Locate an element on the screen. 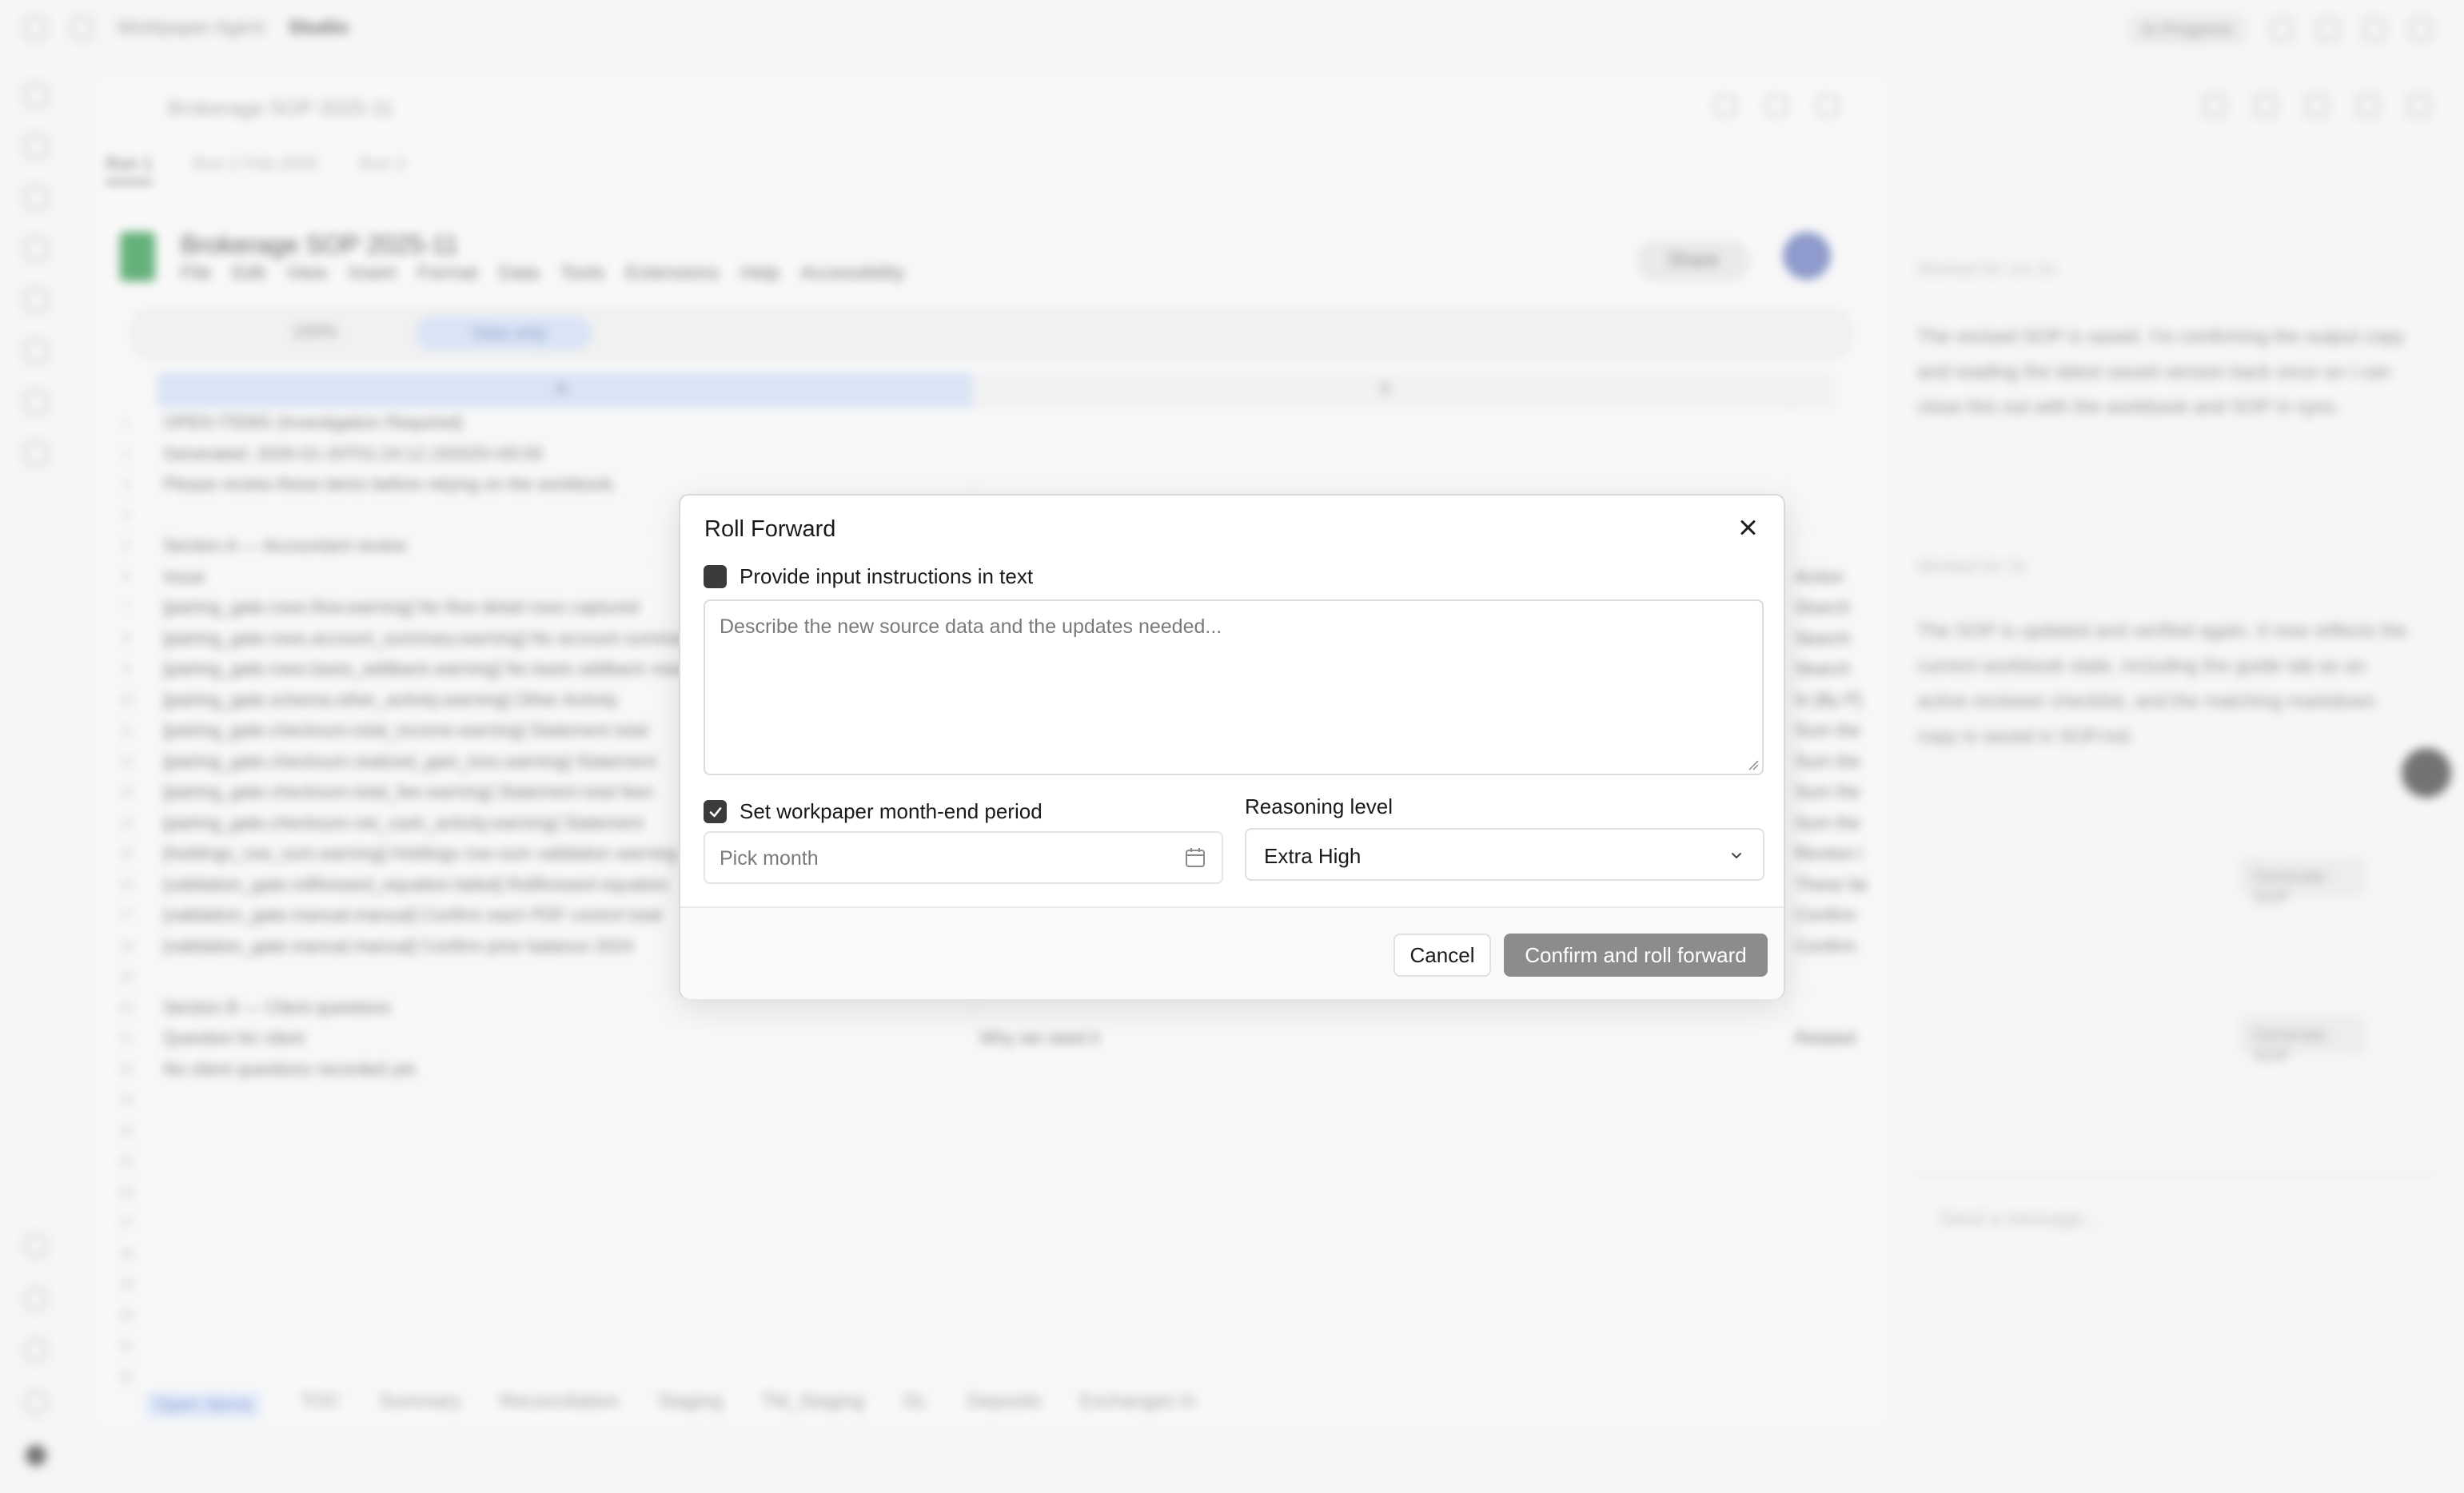  chevron-down-icon is located at coordinates (1736, 855).